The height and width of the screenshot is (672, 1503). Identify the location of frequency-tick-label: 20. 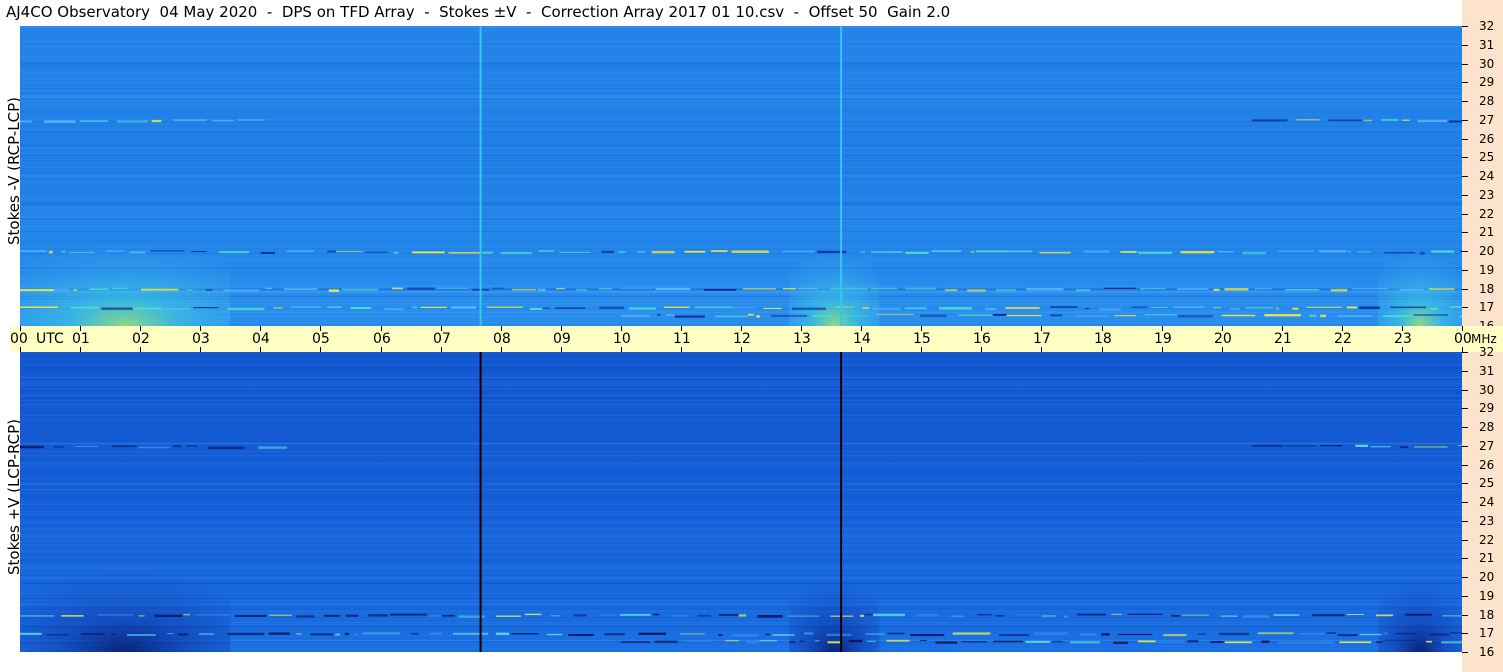
(1487, 577).